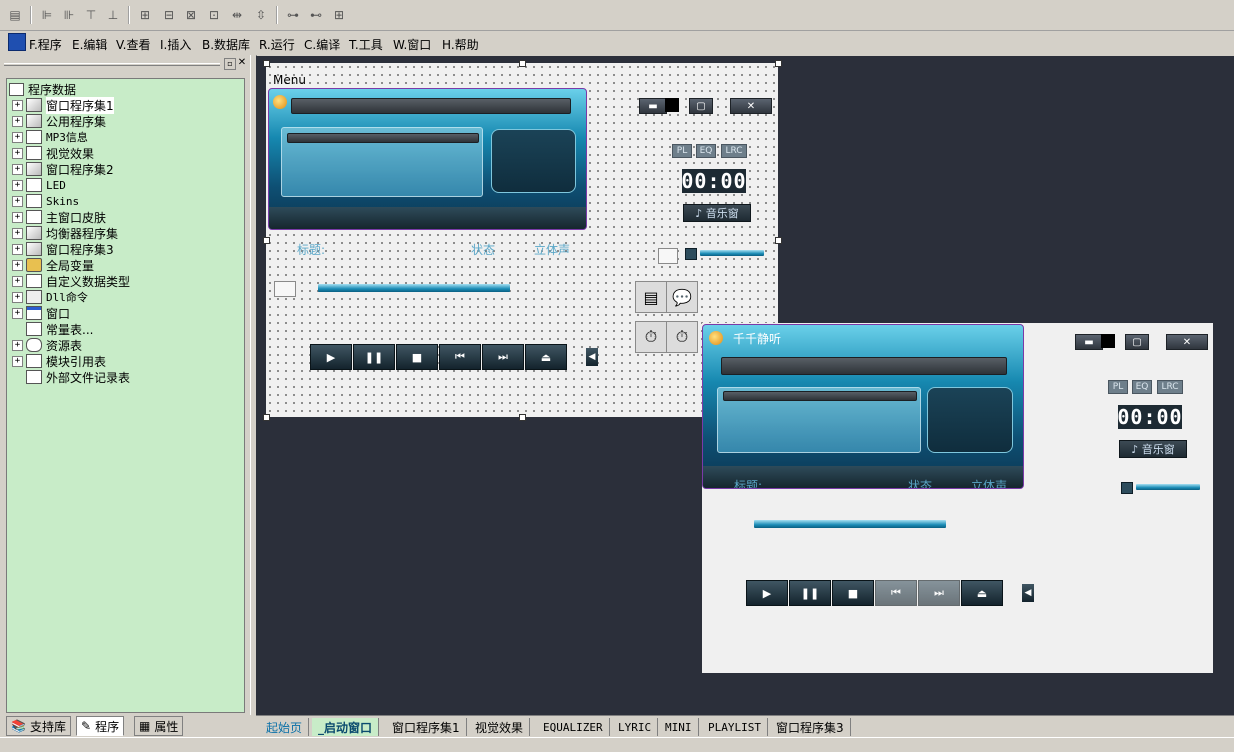 This screenshot has height=752, width=1234. What do you see at coordinates (668, 256) in the screenshot?
I see `small-checkbox` at bounding box center [668, 256].